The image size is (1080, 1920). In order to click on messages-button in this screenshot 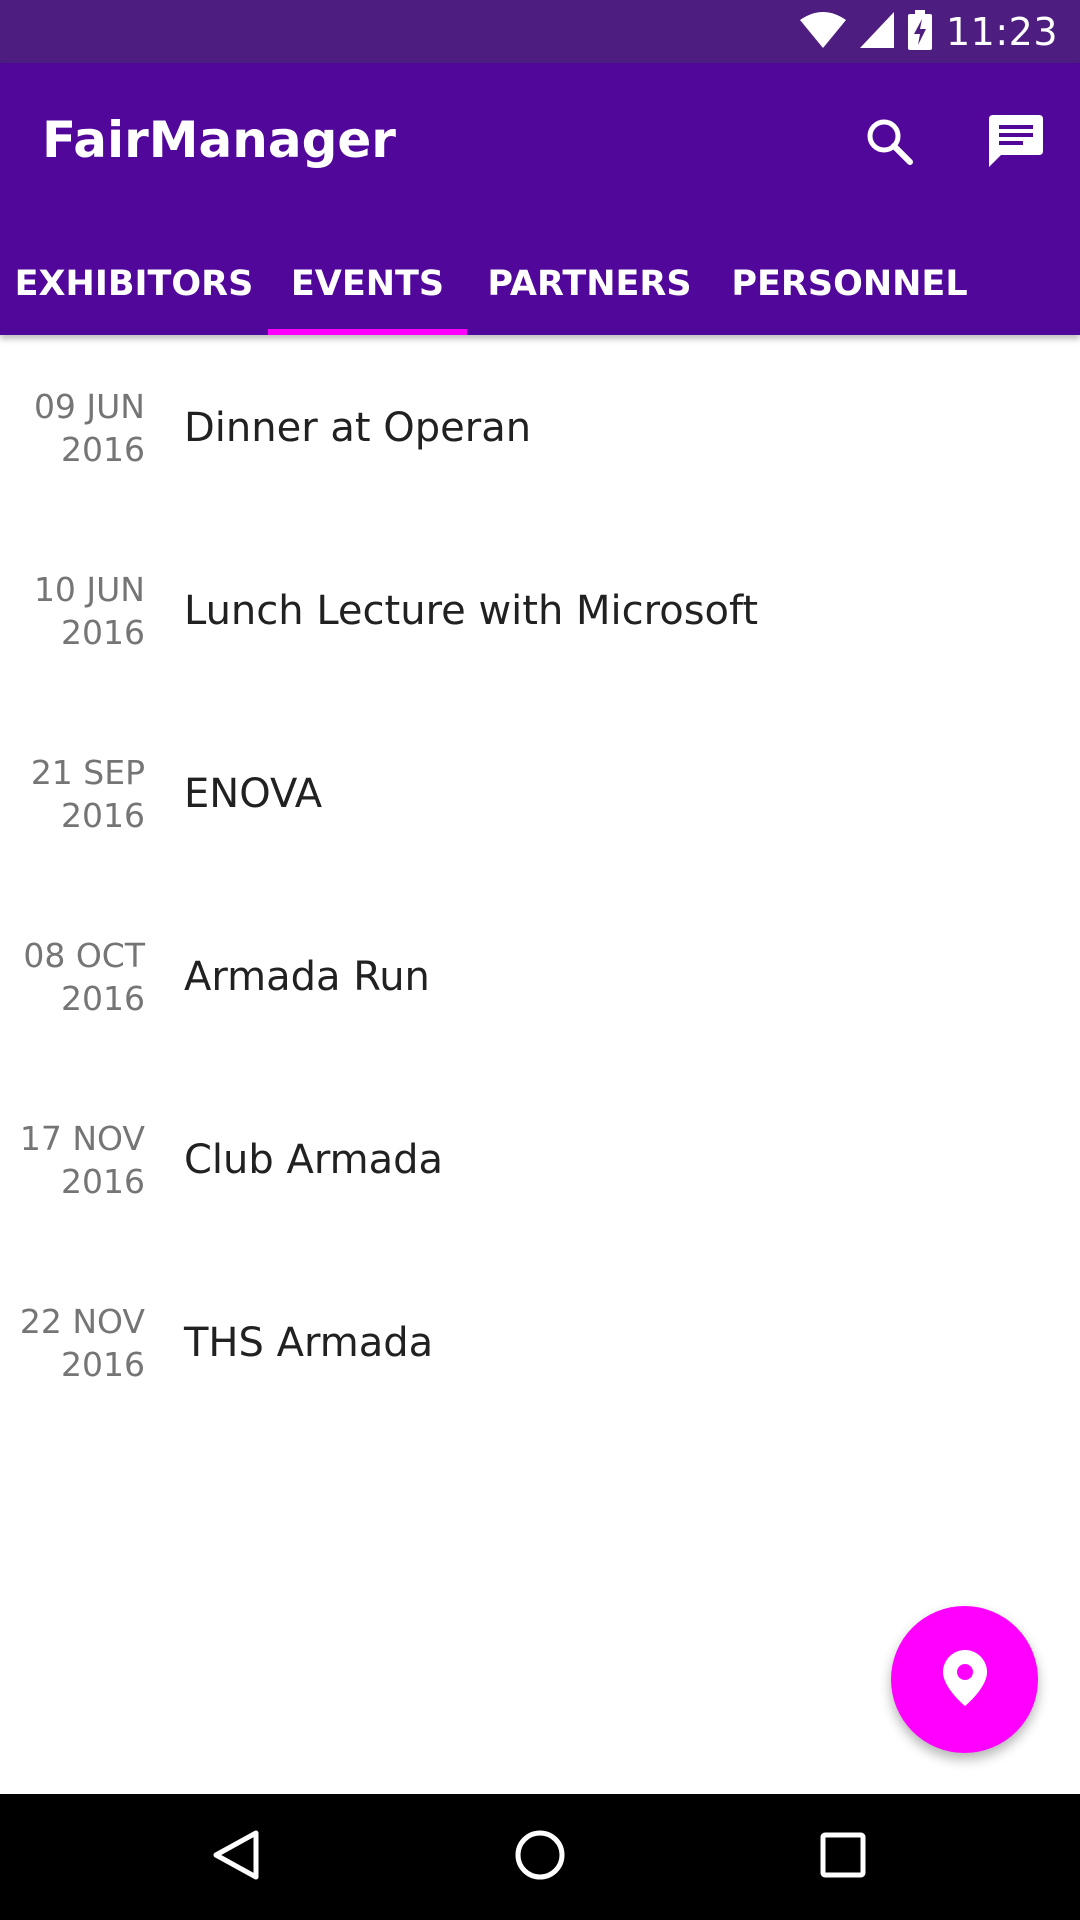, I will do `click(1016, 143)`.